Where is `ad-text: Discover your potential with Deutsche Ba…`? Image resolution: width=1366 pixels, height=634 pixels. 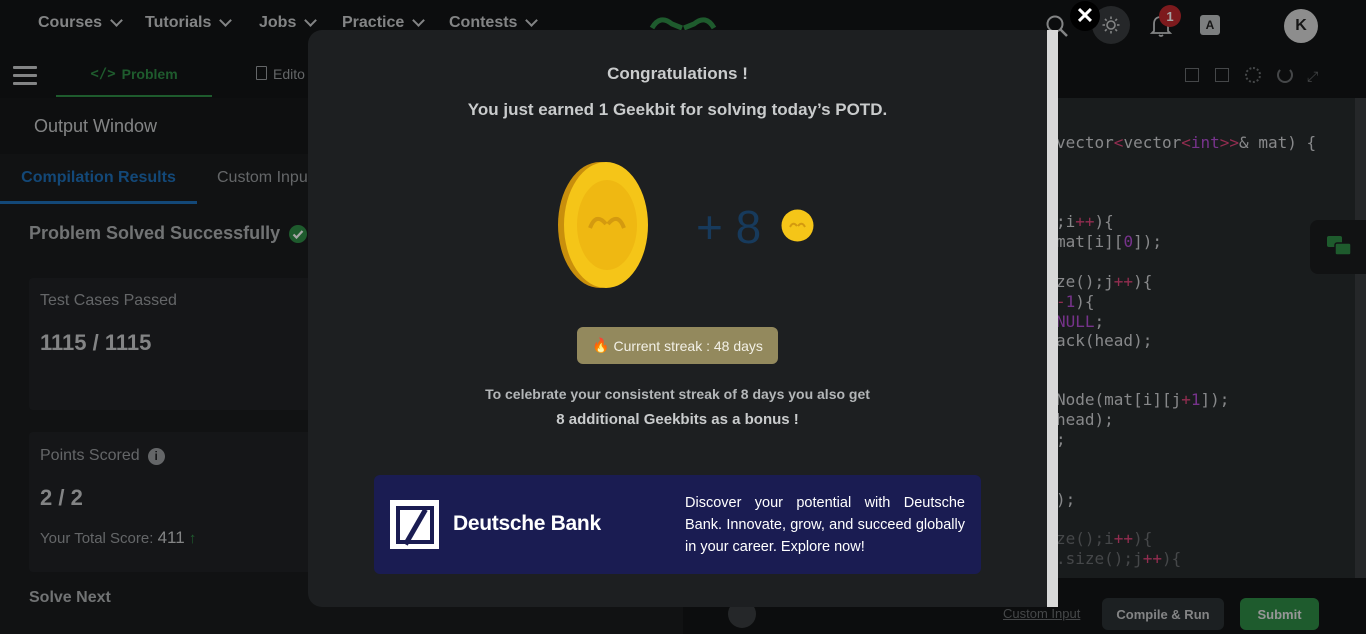 ad-text: Discover your potential with Deutsche Ba… is located at coordinates (825, 525).